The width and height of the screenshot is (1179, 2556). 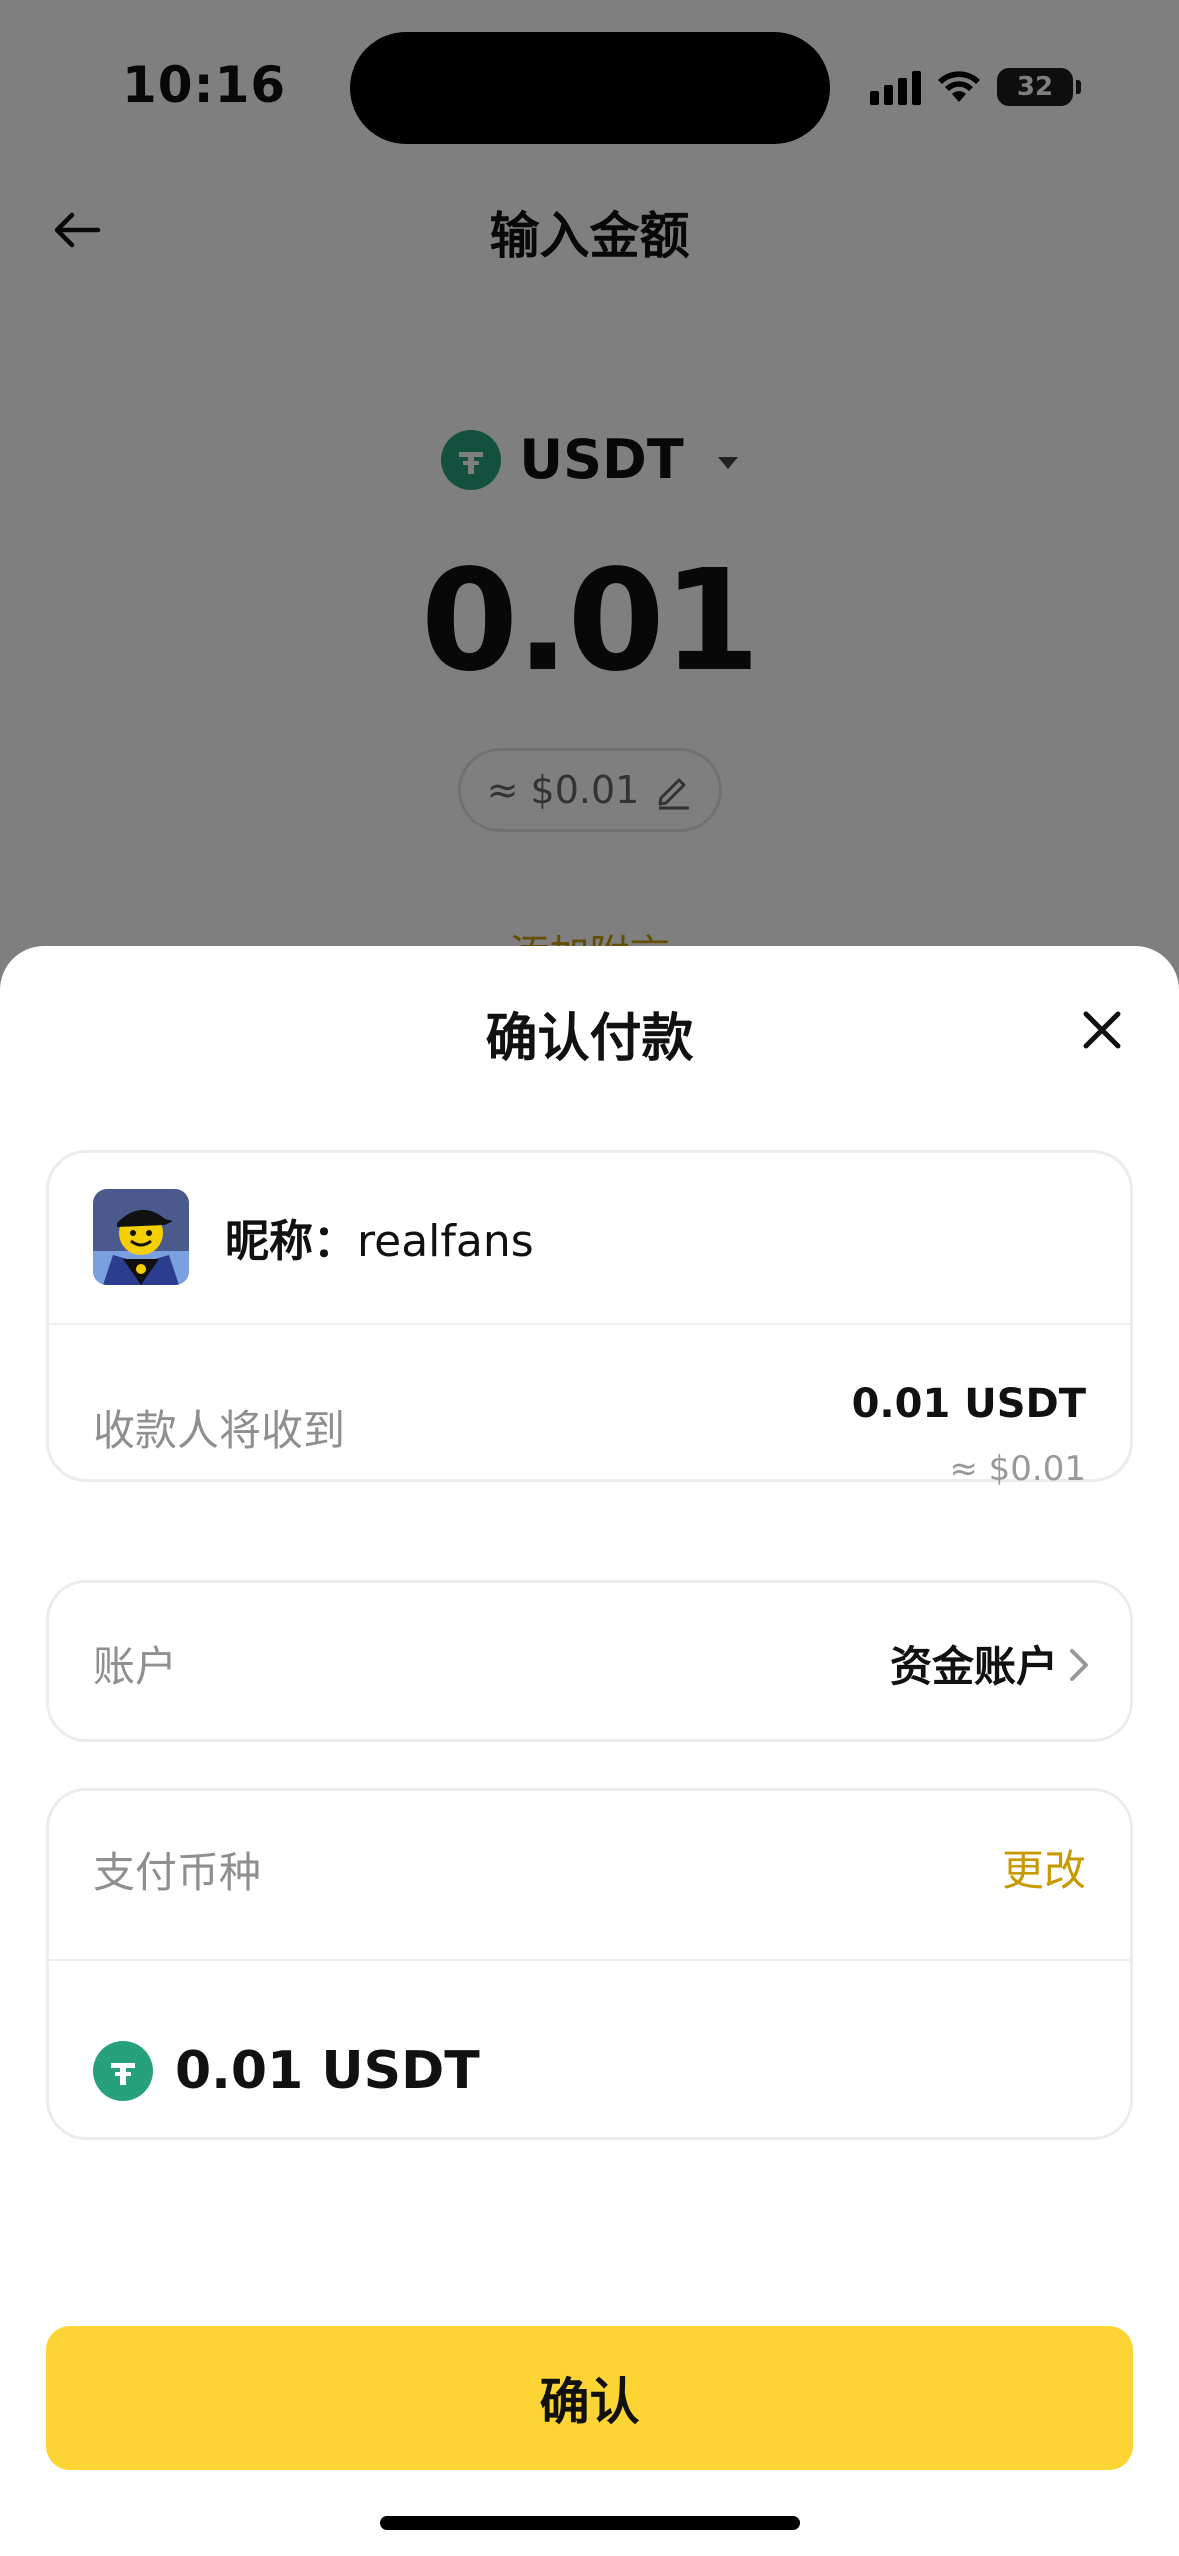 What do you see at coordinates (141, 1237) in the screenshot?
I see `avatar` at bounding box center [141, 1237].